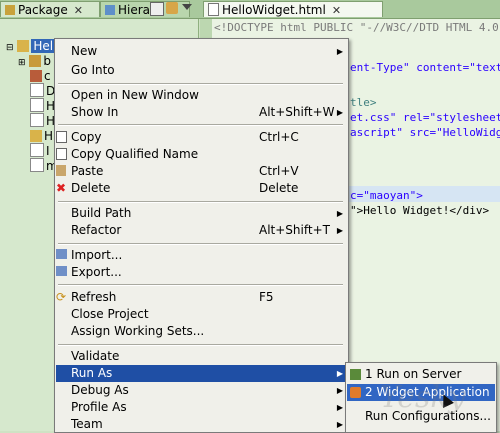 The width and height of the screenshot is (500, 433). Describe the element at coordinates (201, 188) in the screenshot. I see `menu-item-delete: ✖ Delete Delete` at that location.